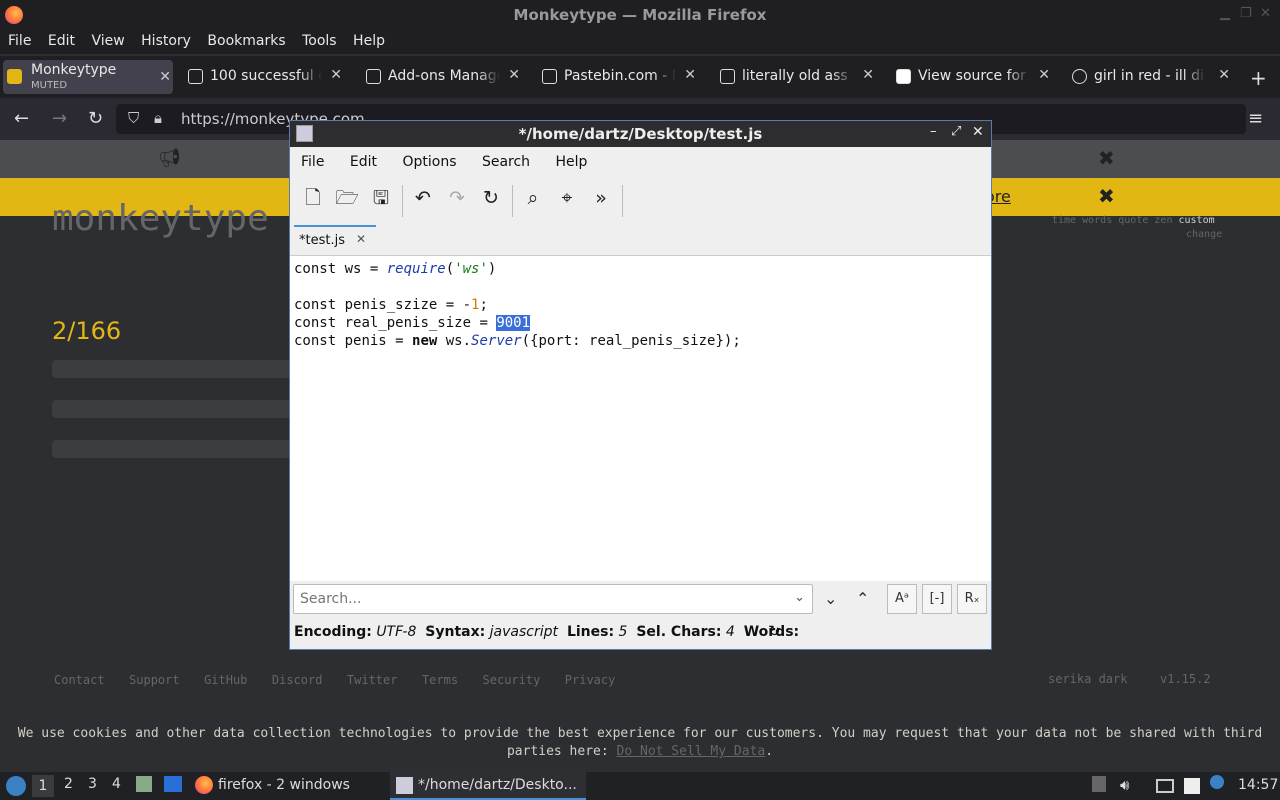  What do you see at coordinates (1265, 13) in the screenshot?
I see `close-icon: ✕` at bounding box center [1265, 13].